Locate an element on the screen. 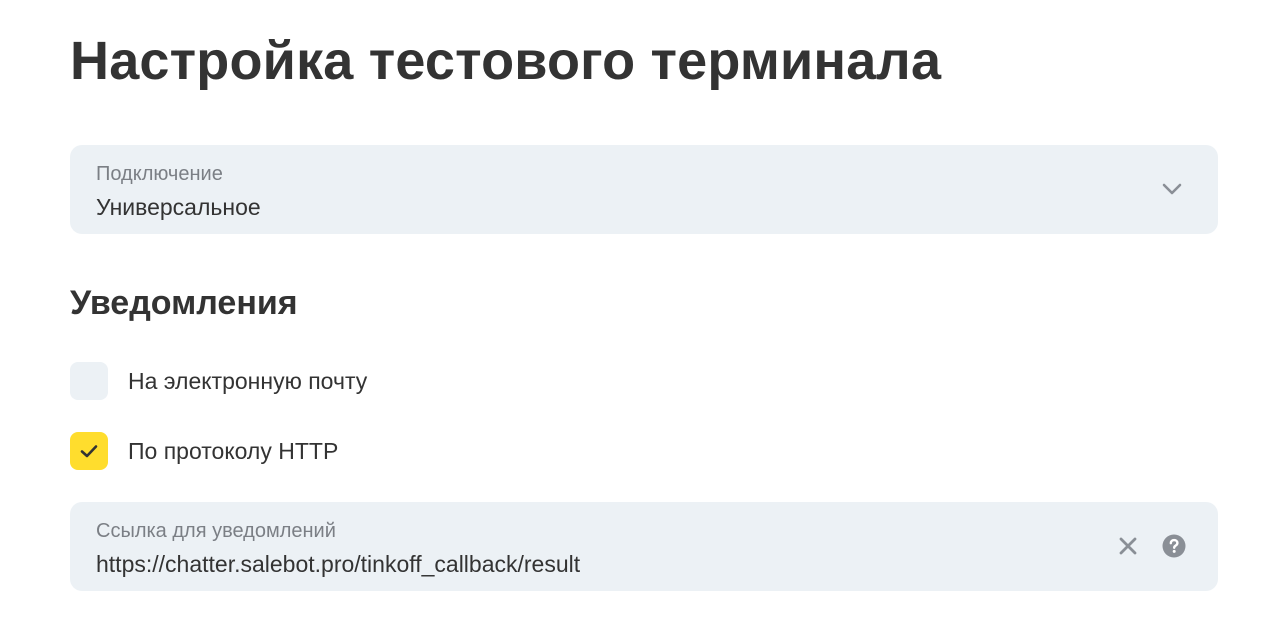  close-icon is located at coordinates (1128, 546).